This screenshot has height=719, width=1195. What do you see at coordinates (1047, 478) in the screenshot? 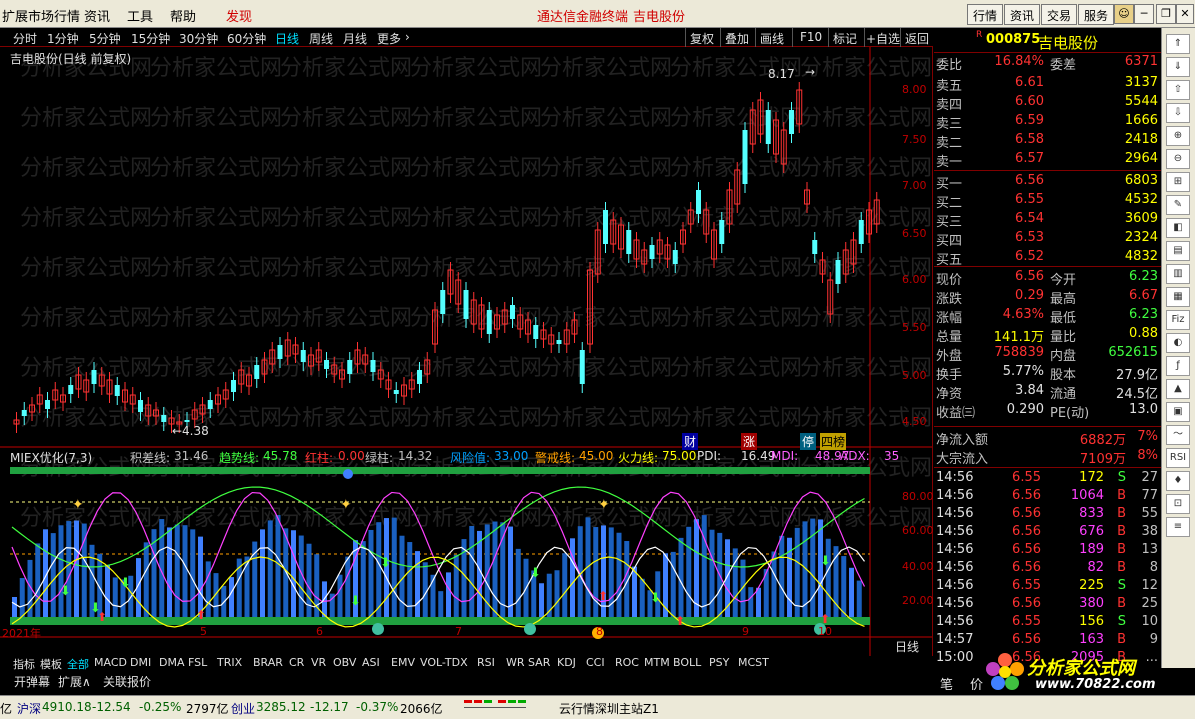
I see `tick-row: 14:56 6.55 172 S 27` at bounding box center [1047, 478].